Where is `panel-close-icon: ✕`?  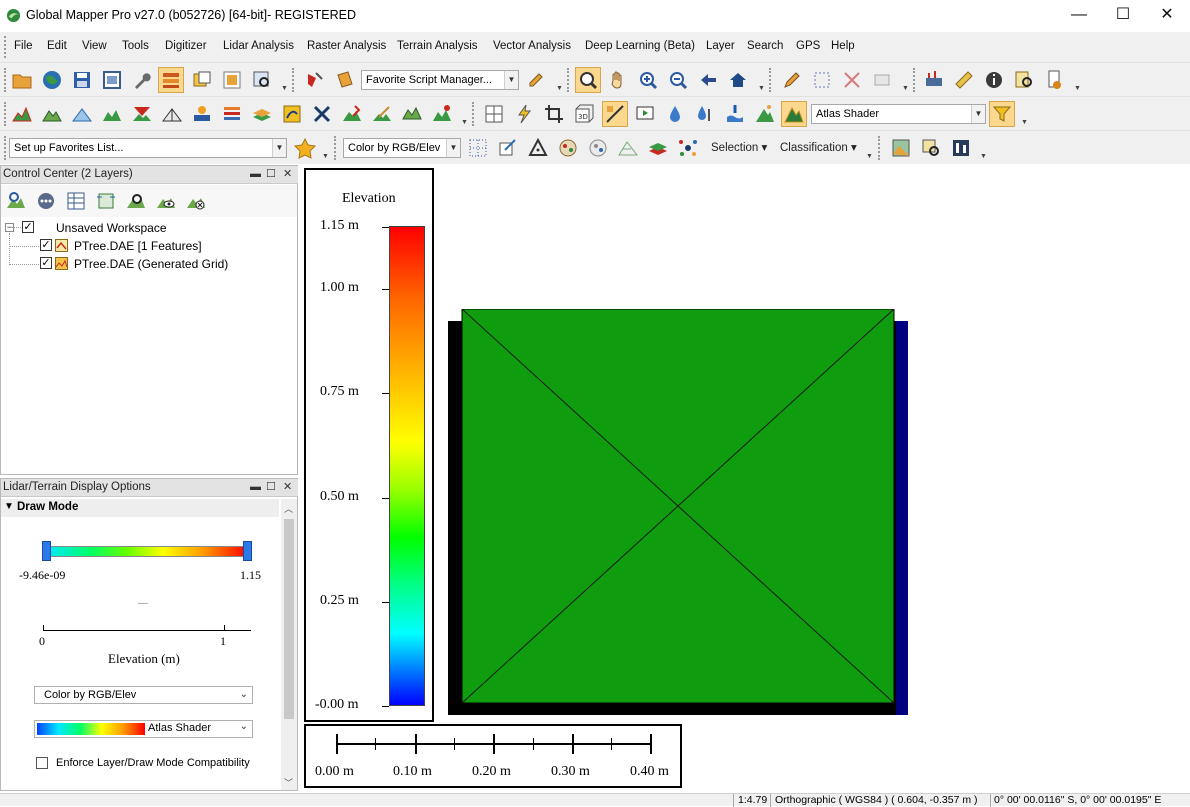
panel-close-icon: ✕ is located at coordinates (287, 174).